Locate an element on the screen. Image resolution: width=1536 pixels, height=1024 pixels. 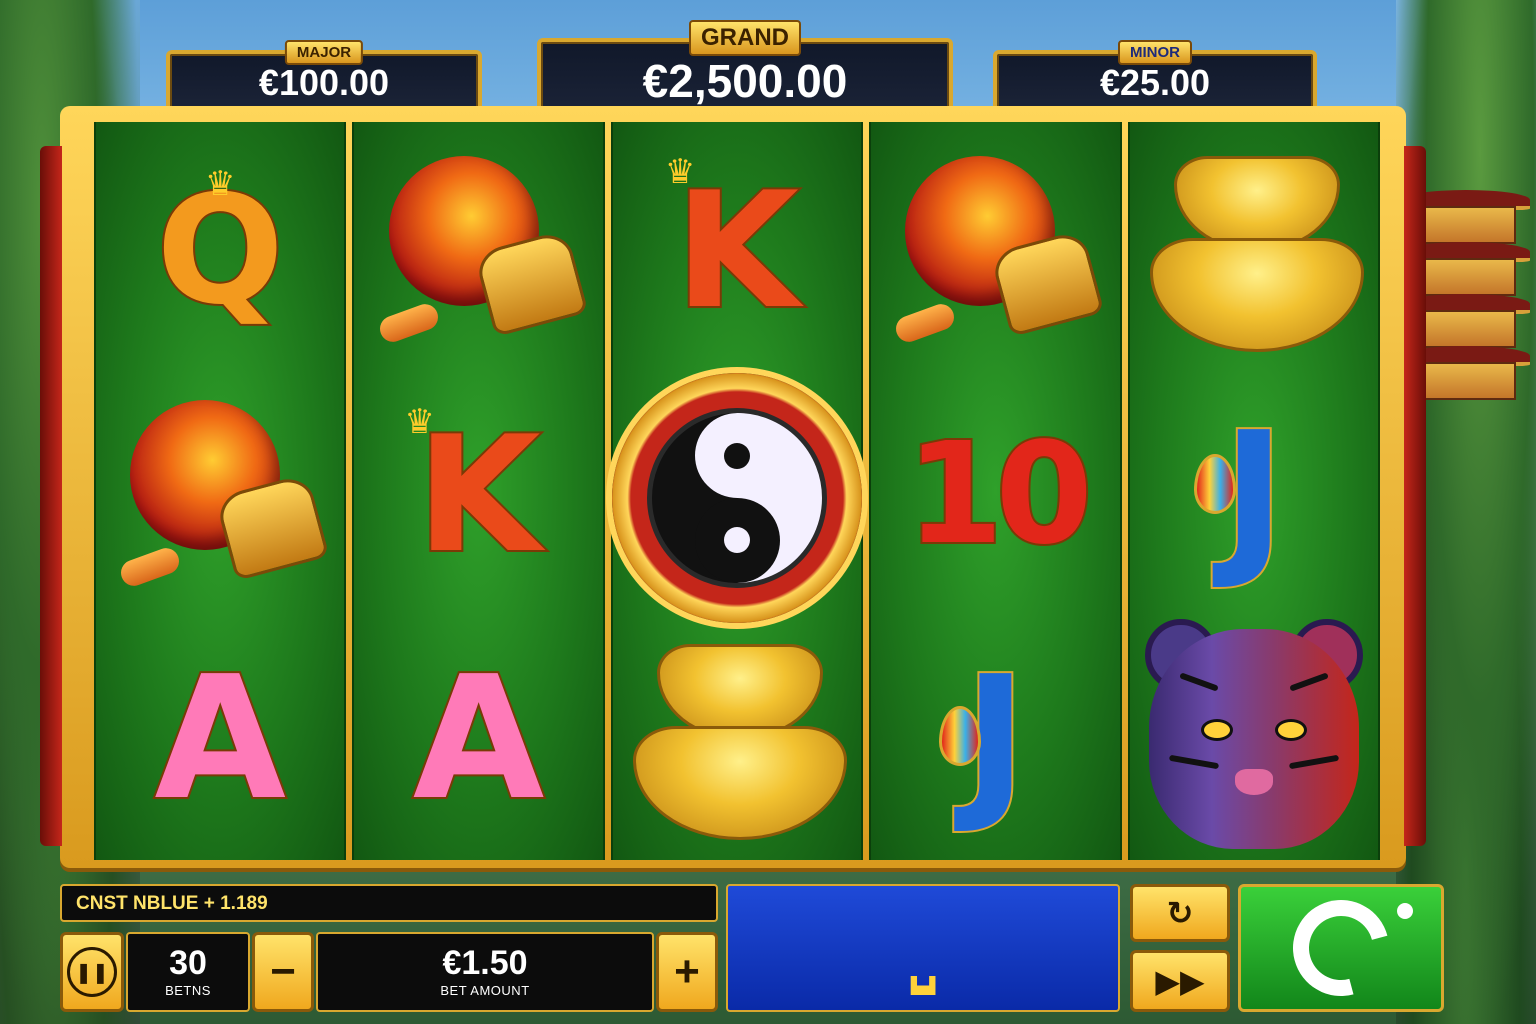
autoplay-icon: ↻ is located at coordinates (1180, 913).